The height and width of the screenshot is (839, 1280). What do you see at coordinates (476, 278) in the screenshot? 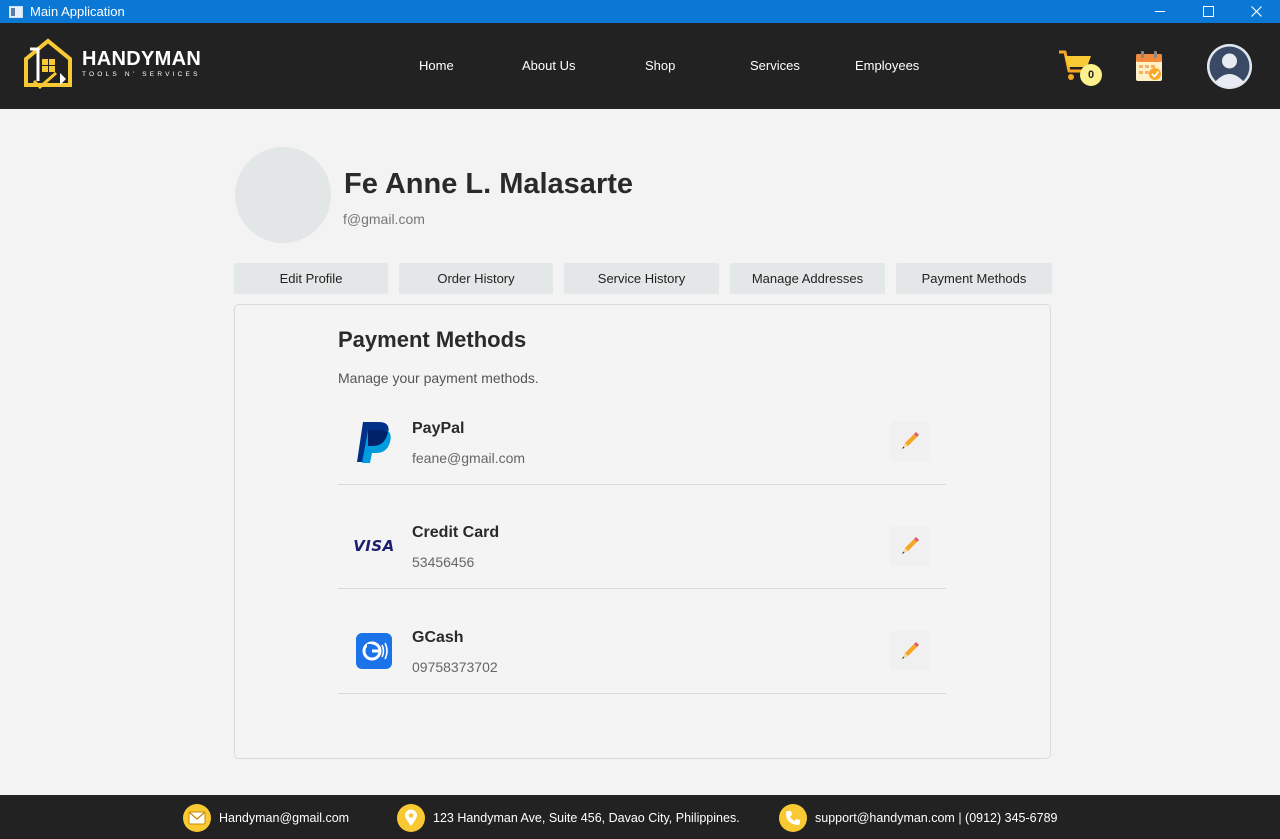
I see `tab-order-history: Order History` at bounding box center [476, 278].